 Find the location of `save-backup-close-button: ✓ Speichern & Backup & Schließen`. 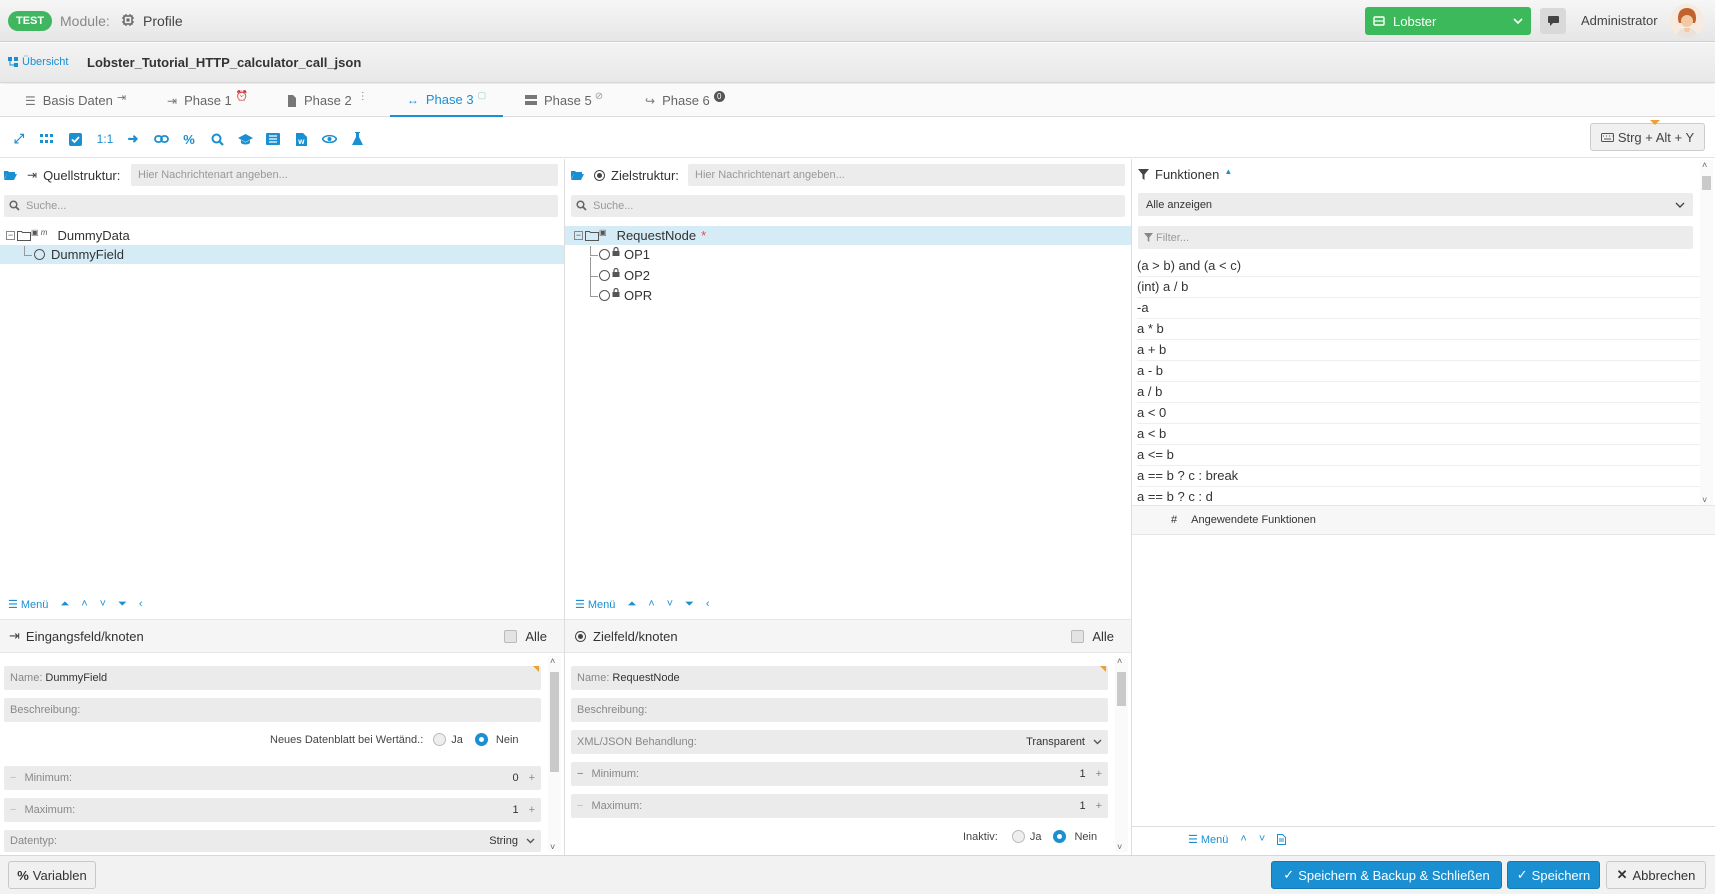

save-backup-close-button: ✓ Speichern & Backup & Schließen is located at coordinates (1386, 875).